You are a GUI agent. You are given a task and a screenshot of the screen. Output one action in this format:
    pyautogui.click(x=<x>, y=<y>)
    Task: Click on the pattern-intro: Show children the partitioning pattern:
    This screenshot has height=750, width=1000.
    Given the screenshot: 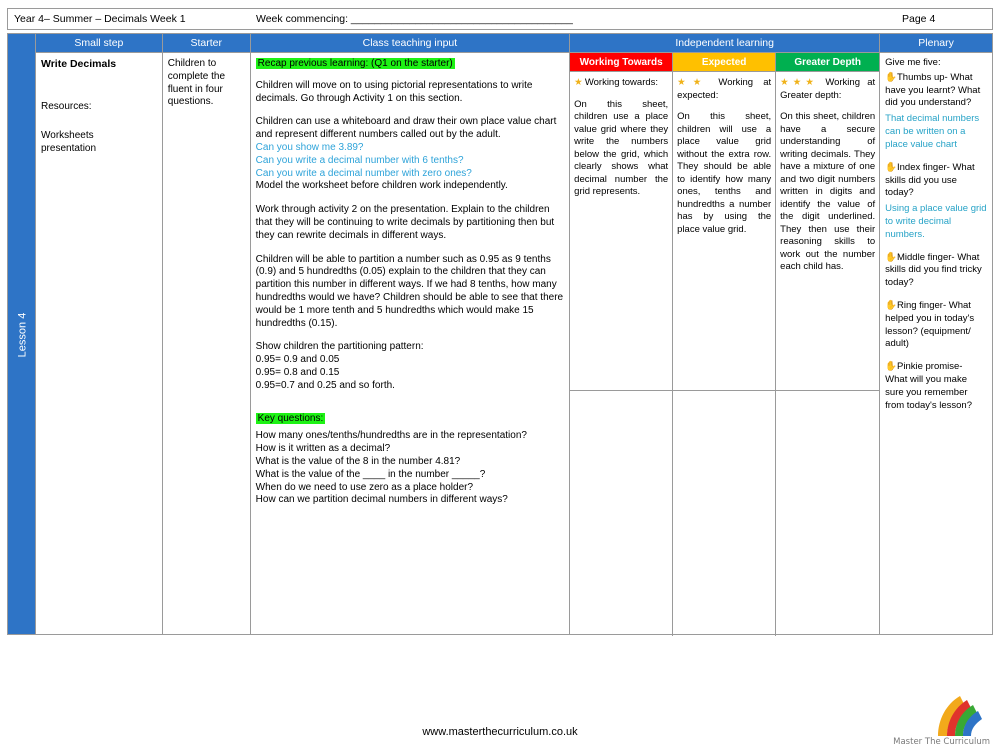 What is the action you would take?
    pyautogui.click(x=339, y=347)
    